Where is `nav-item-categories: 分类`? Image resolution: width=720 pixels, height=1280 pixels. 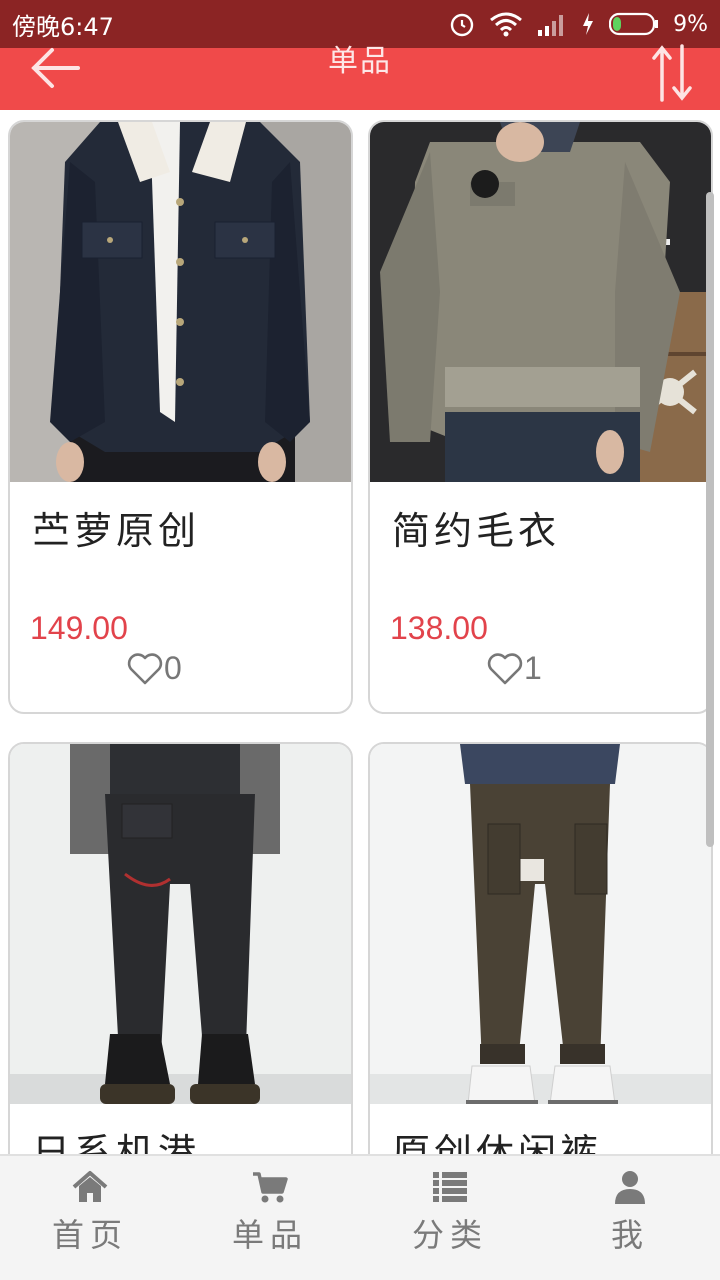 nav-item-categories: 分类 is located at coordinates (450, 1218).